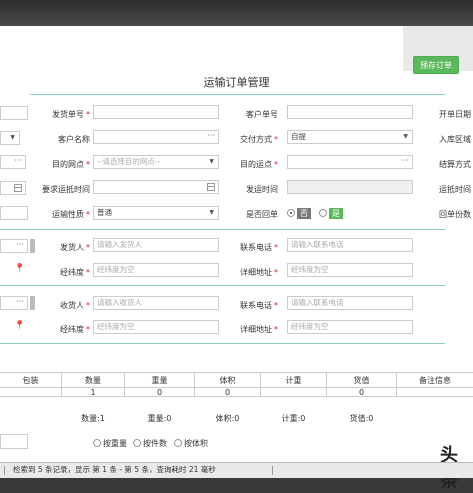 The height and width of the screenshot is (493, 473). I want to click on settle-method-label: 结算方式, so click(455, 164).